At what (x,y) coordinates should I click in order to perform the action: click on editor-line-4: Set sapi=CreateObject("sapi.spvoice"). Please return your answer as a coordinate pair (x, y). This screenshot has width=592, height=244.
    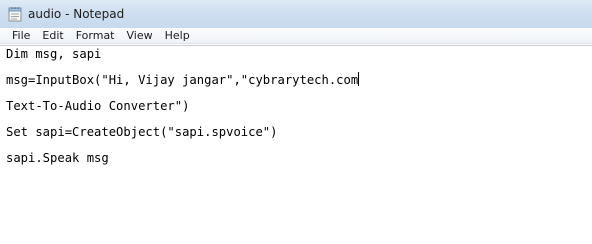
    Looking at the image, I should click on (142, 132).